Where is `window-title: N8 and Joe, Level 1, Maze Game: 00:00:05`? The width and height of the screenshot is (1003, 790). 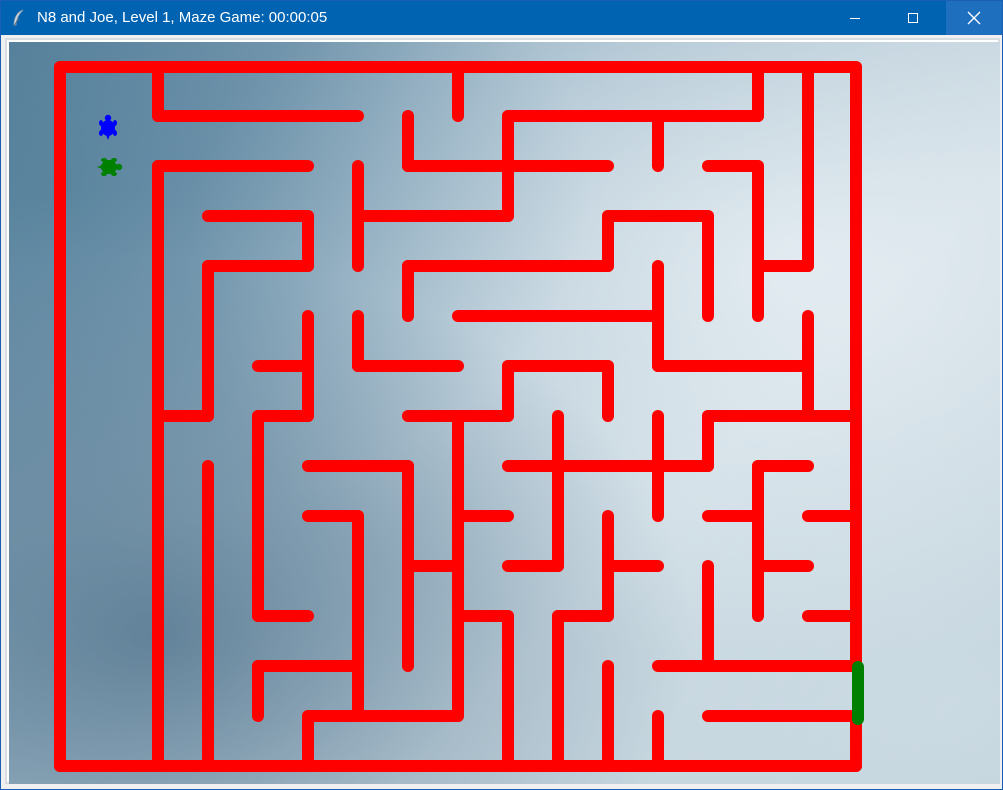 window-title: N8 and Joe, Level 1, Maze Game: 00:00:05 is located at coordinates (182, 17).